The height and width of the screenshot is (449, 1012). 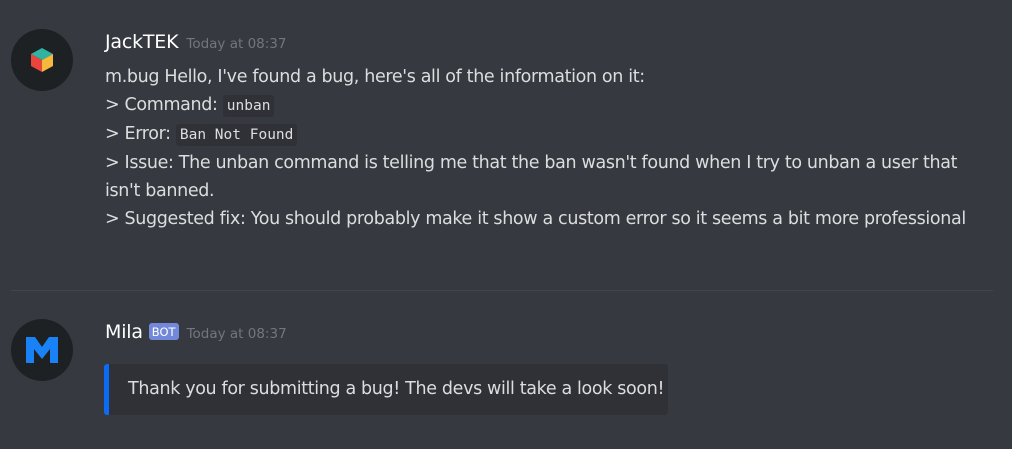 I want to click on embed-accent-bar, so click(x=106, y=389).